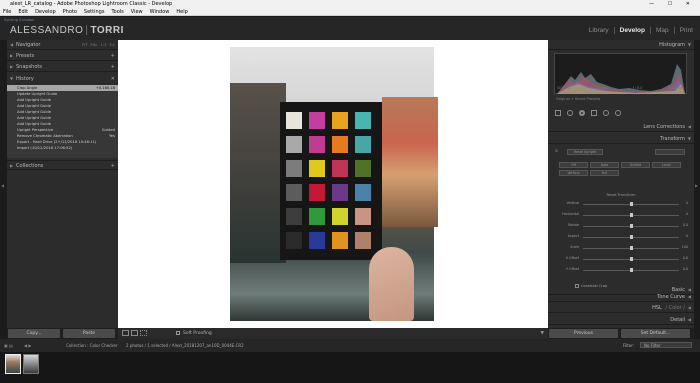 This screenshot has height=383, width=700. Describe the element at coordinates (570, 113) in the screenshot. I see `spot-removal-icon` at that location.